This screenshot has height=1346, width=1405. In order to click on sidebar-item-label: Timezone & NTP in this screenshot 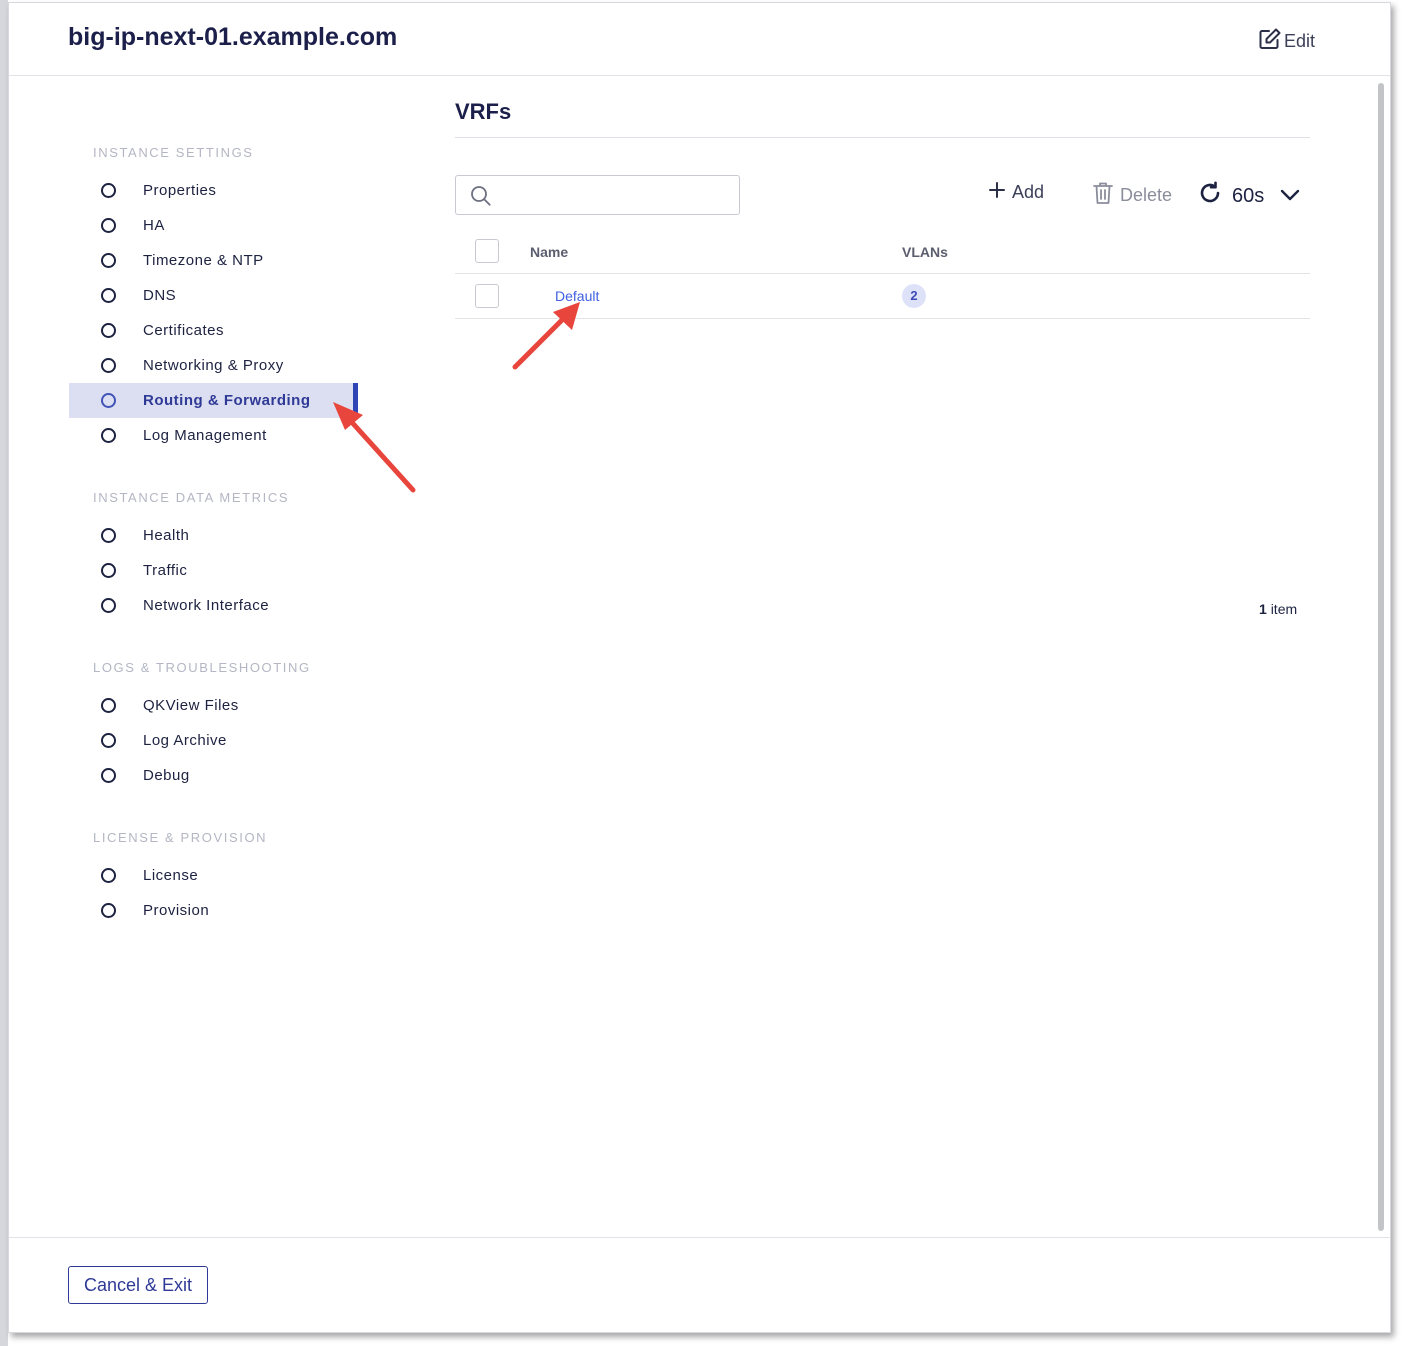, I will do `click(203, 260)`.